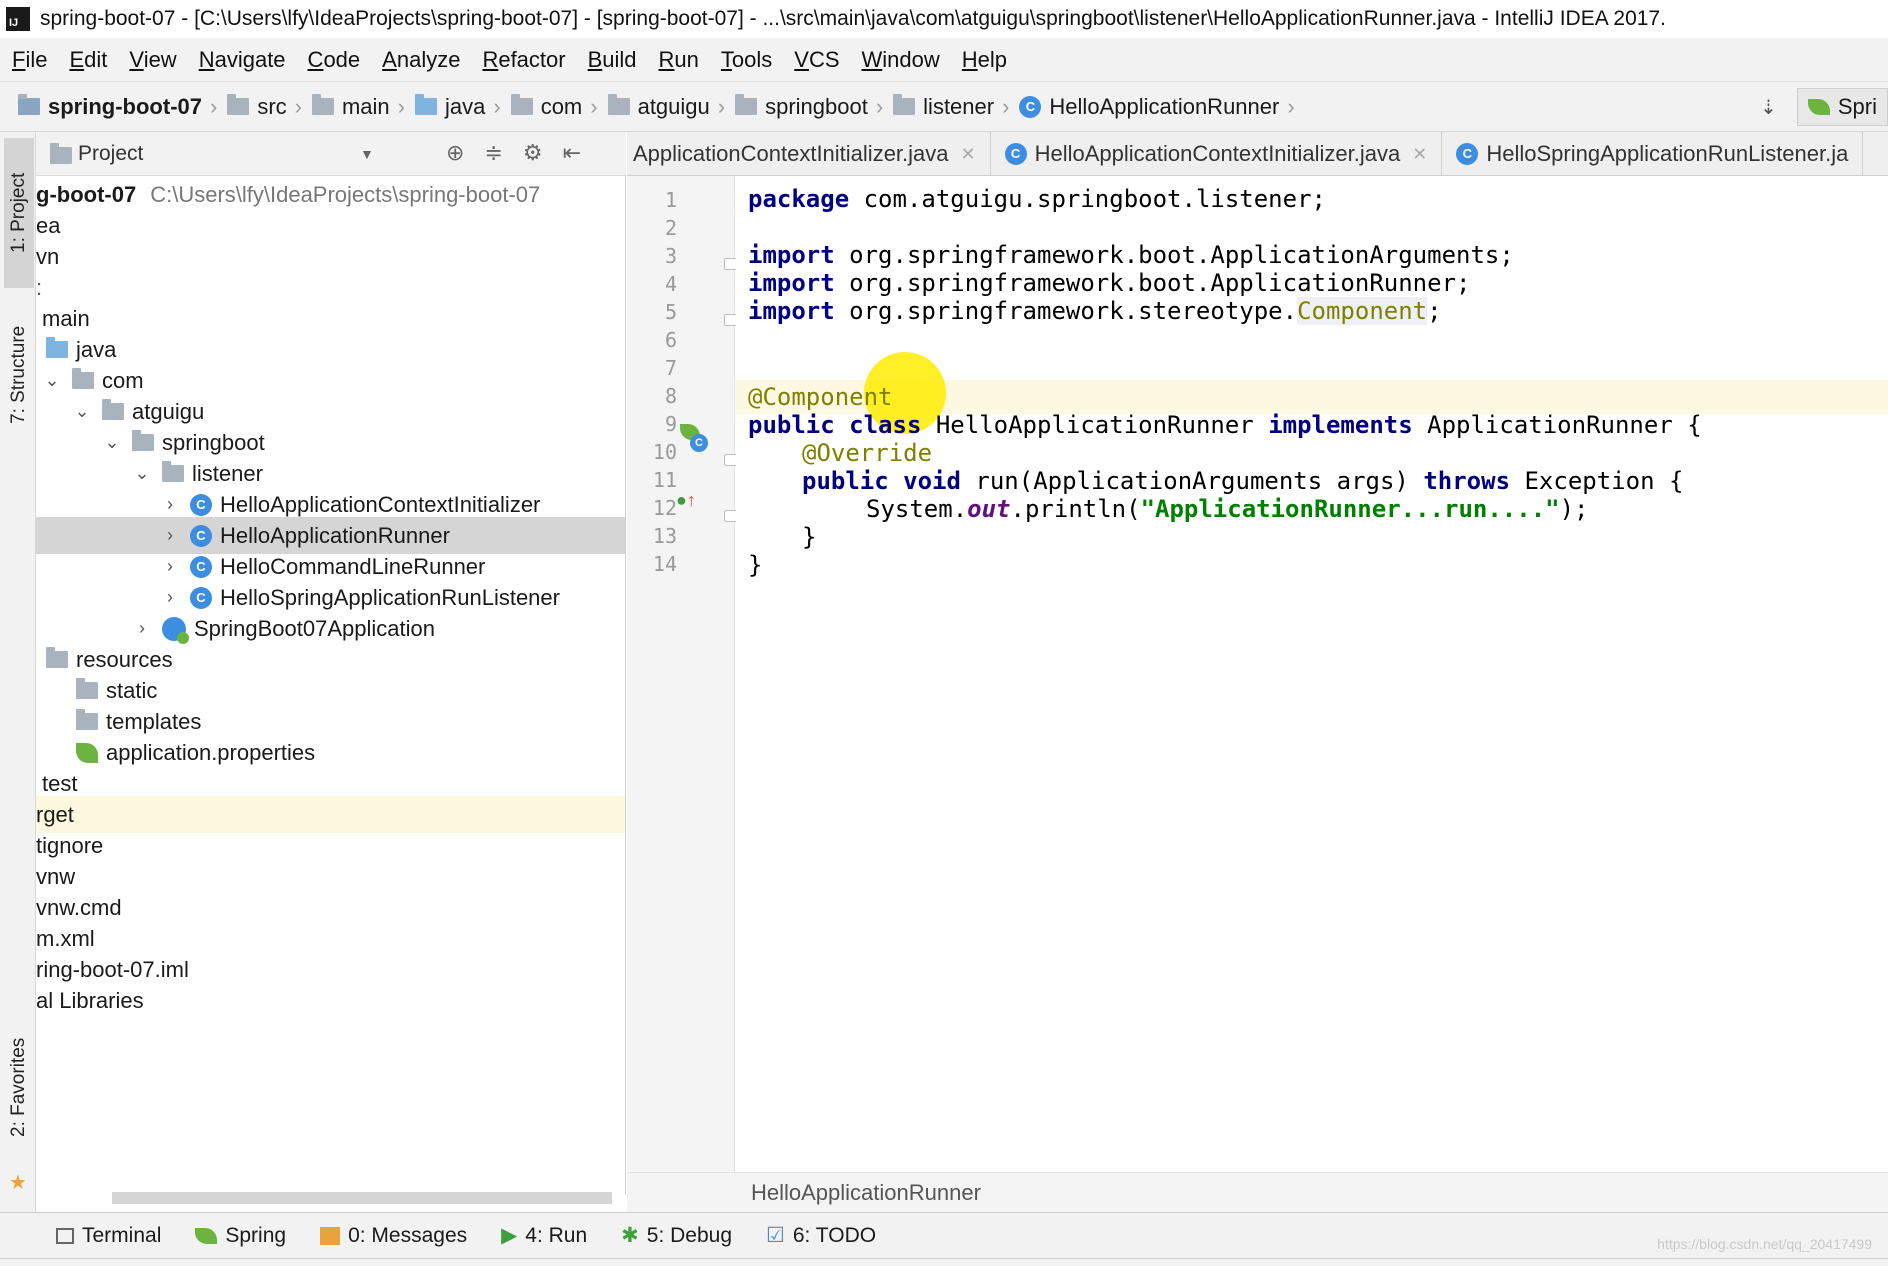 The width and height of the screenshot is (1888, 1266). I want to click on line-number: 9, so click(670, 424).